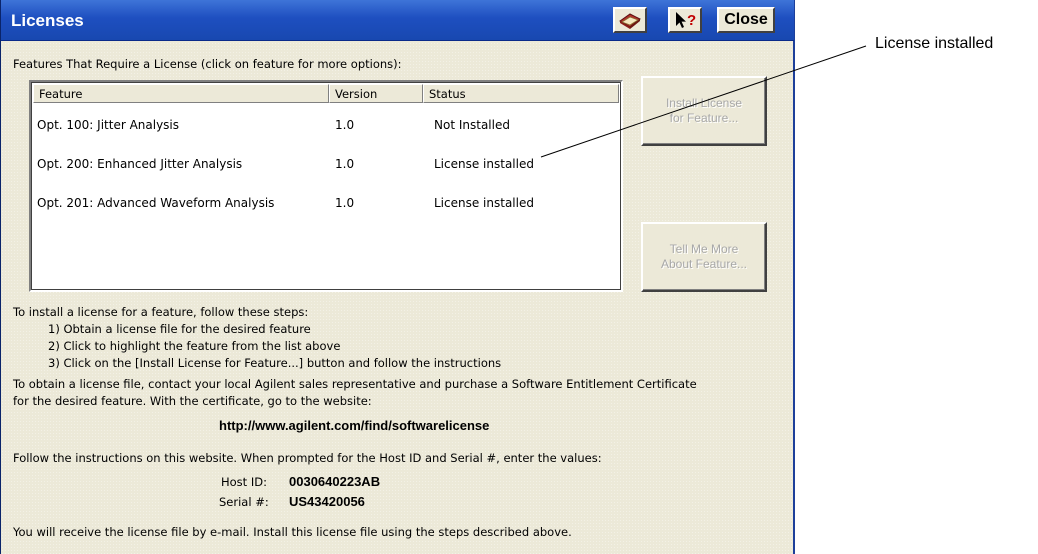  I want to click on callout-leader-line, so click(703, 101).